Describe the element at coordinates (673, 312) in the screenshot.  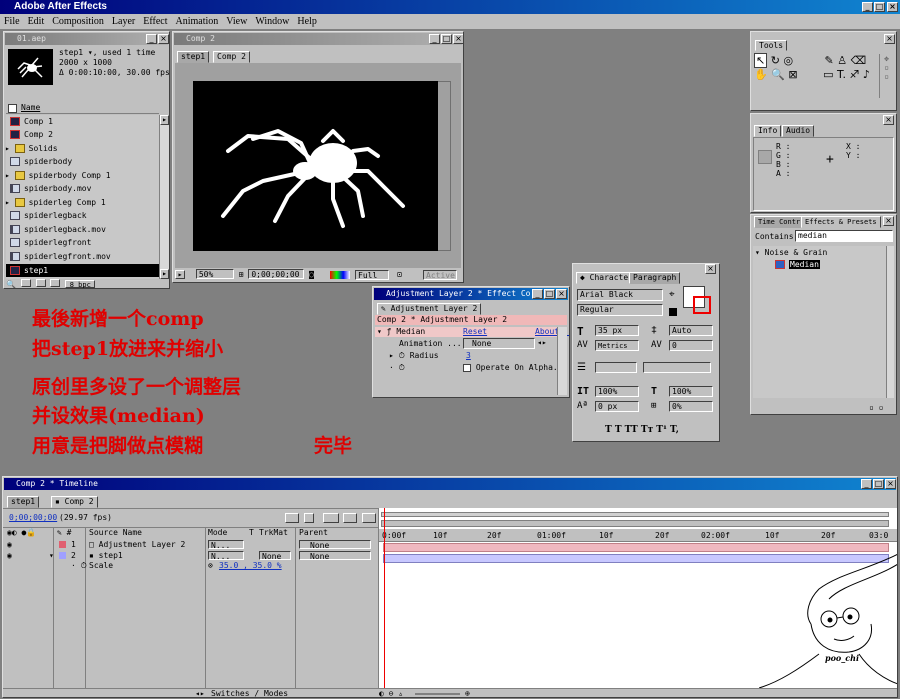
I see `black-swatch` at that location.